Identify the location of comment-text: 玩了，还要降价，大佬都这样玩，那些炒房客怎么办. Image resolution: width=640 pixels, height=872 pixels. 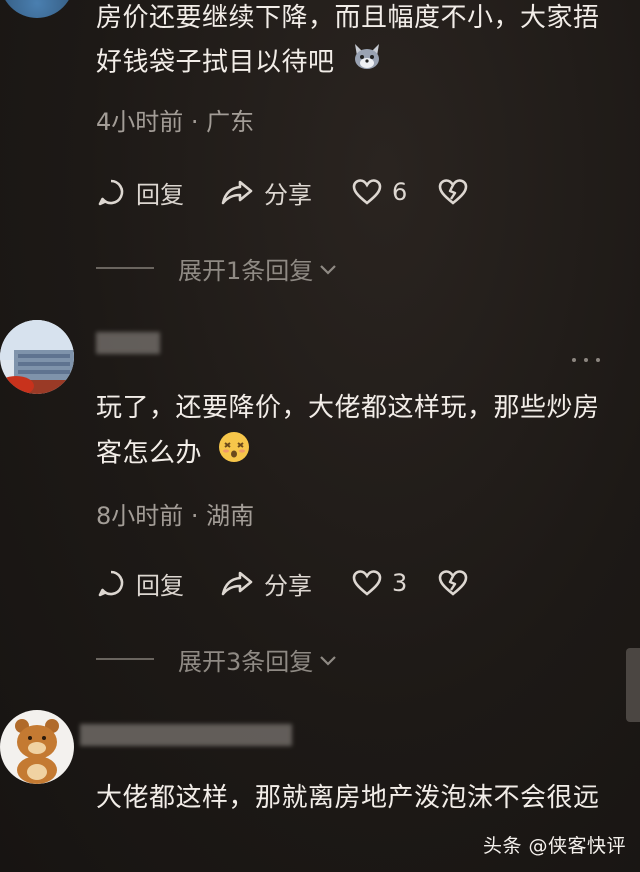
(351, 432).